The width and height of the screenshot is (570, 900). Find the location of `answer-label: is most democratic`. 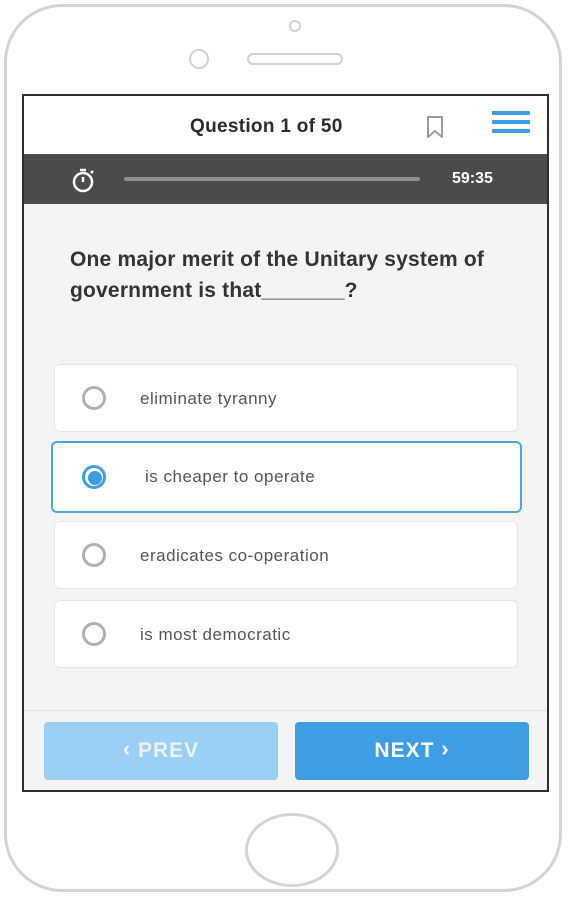

answer-label: is most democratic is located at coordinates (215, 634).